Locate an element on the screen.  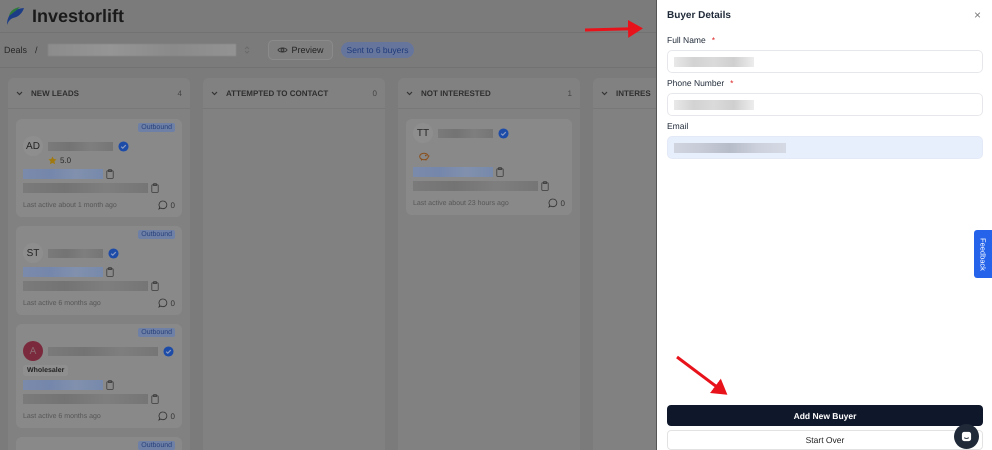
autofilled-input-field is located at coordinates (825, 147).